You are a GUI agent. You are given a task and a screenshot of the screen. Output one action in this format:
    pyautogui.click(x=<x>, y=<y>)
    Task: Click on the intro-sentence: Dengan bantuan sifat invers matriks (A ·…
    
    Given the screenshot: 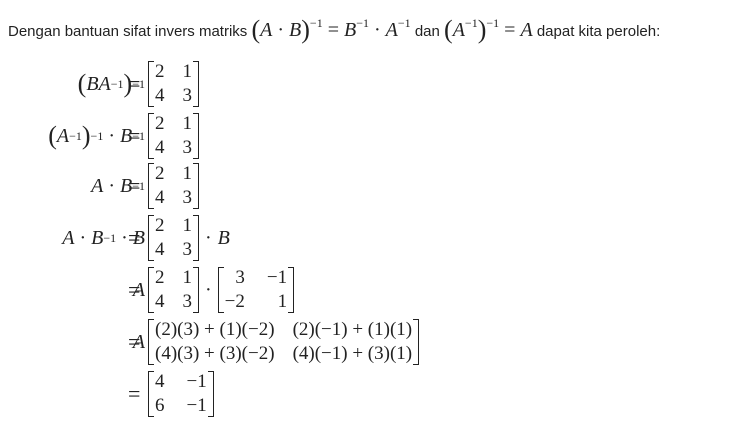 What is the action you would take?
    pyautogui.click(x=375, y=27)
    